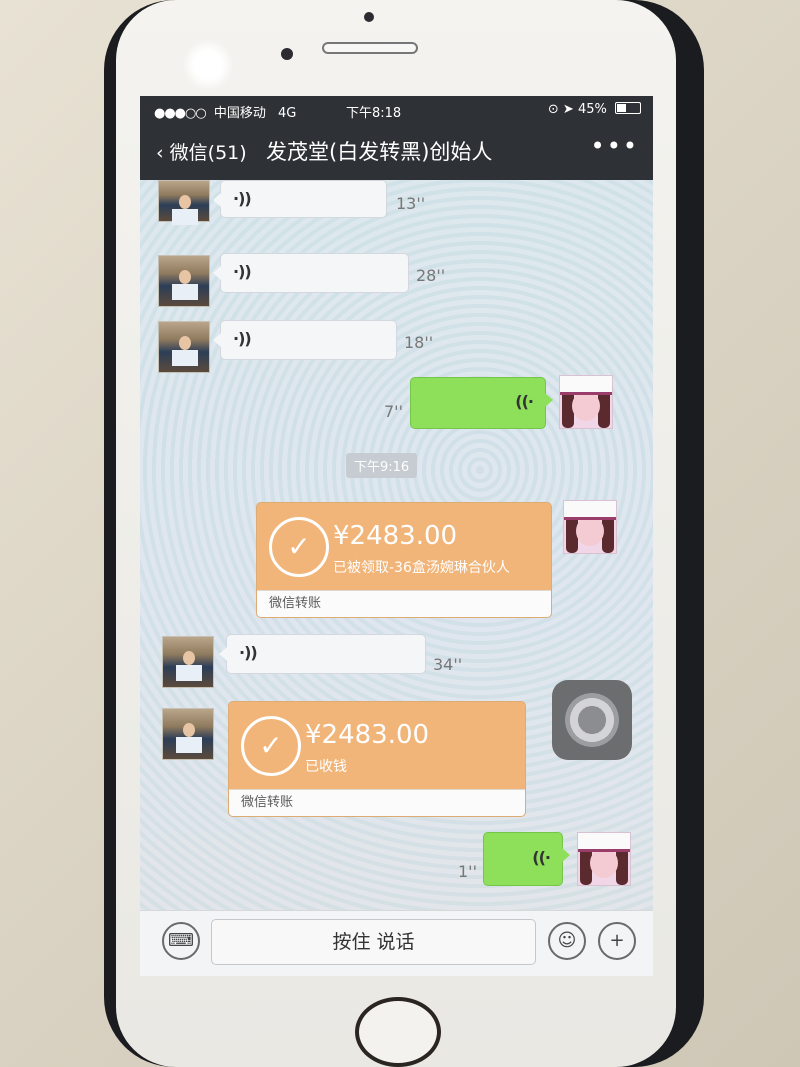  I want to click on assistive-touch-button, so click(592, 720).